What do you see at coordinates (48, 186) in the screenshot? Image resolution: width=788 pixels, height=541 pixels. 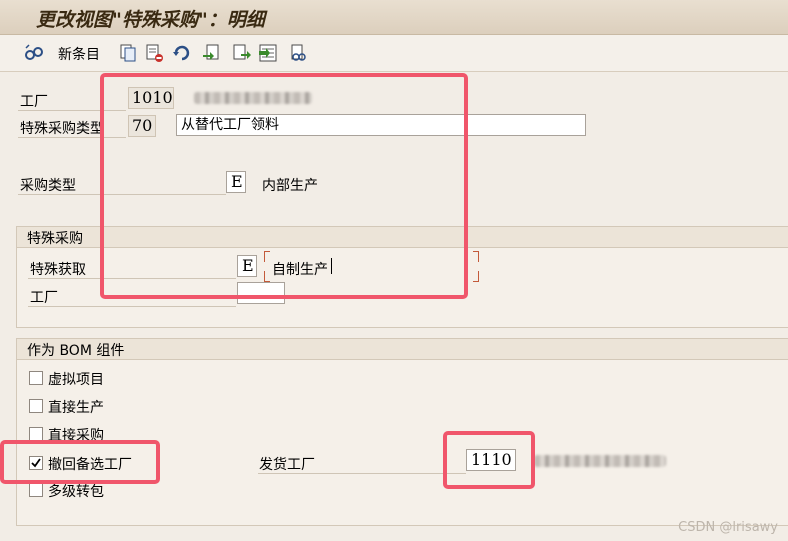 I see `procurement-type-label: 采购类型` at bounding box center [48, 186].